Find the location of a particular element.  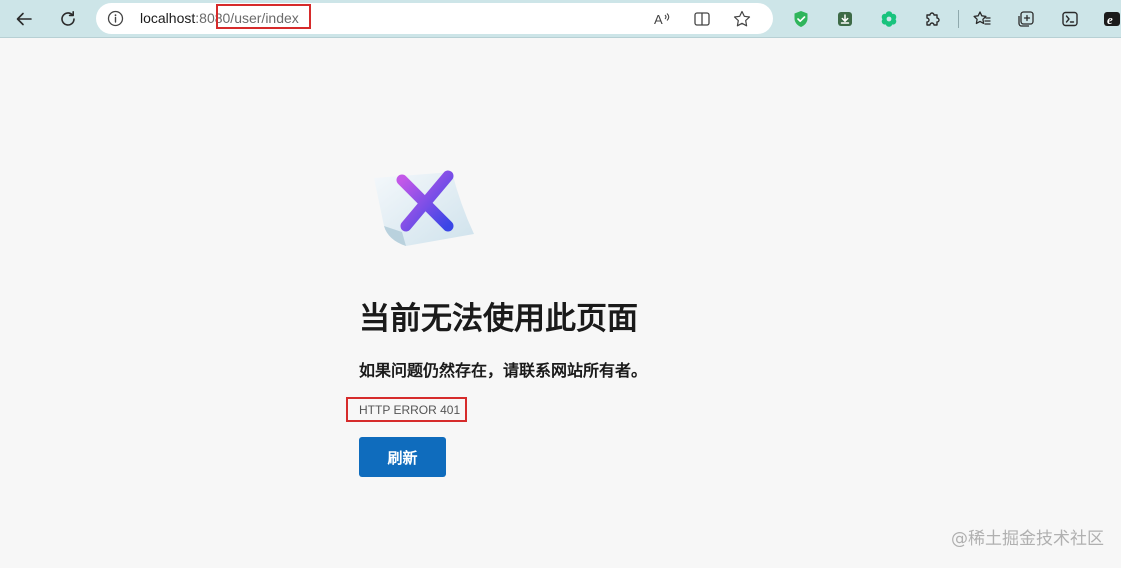

split-screen-icon is located at coordinates (702, 19).